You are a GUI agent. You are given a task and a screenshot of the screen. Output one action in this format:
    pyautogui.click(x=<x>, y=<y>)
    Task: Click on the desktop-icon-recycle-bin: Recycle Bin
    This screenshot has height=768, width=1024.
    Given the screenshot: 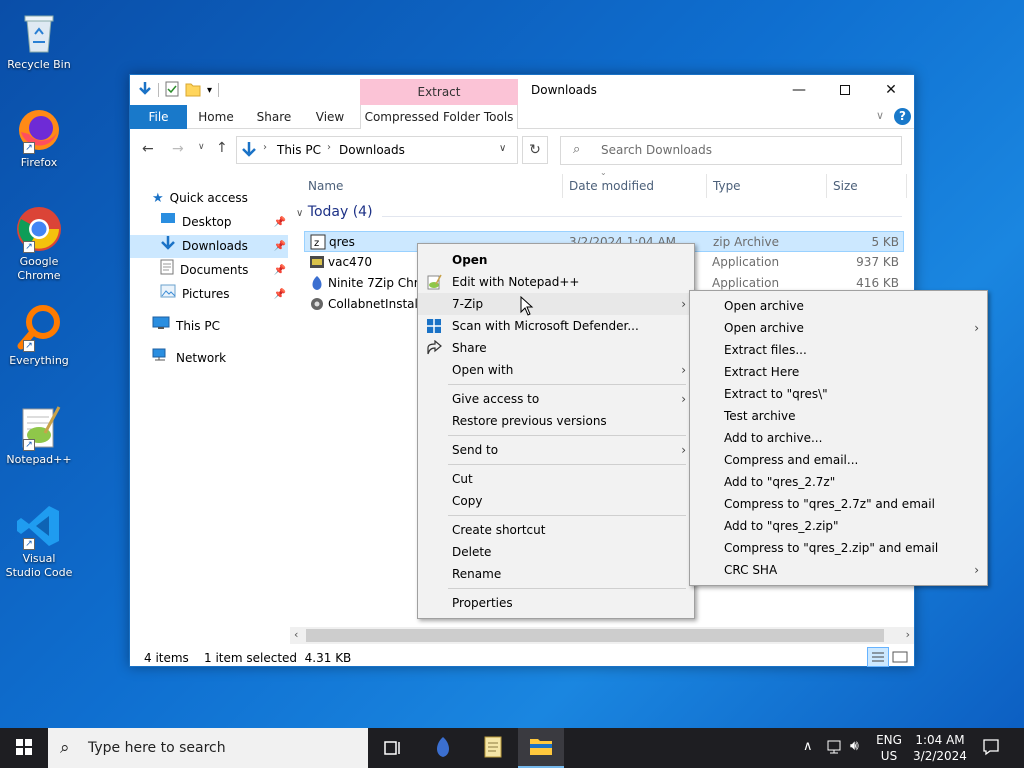 What is the action you would take?
    pyautogui.click(x=39, y=40)
    